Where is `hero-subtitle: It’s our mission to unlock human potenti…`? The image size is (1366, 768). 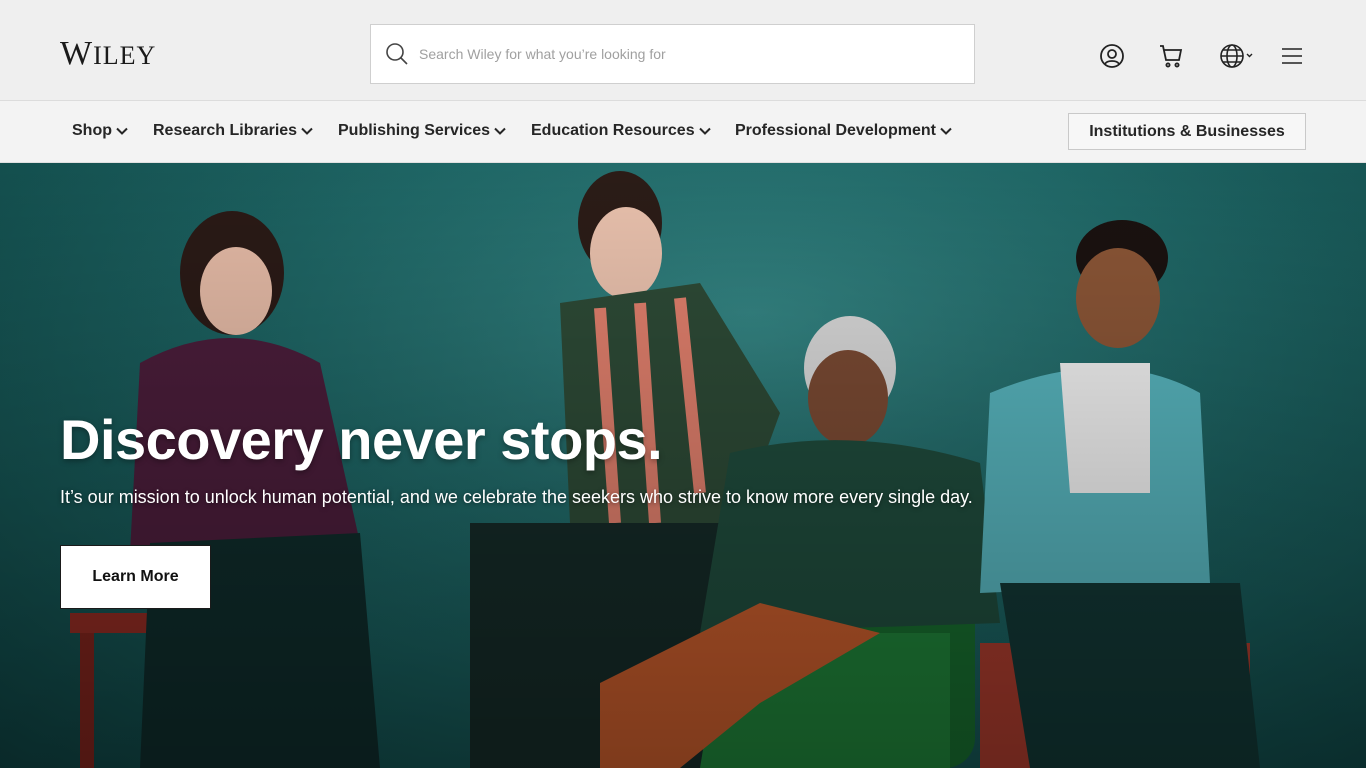 hero-subtitle: It’s our mission to unlock human potenti… is located at coordinates (516, 497).